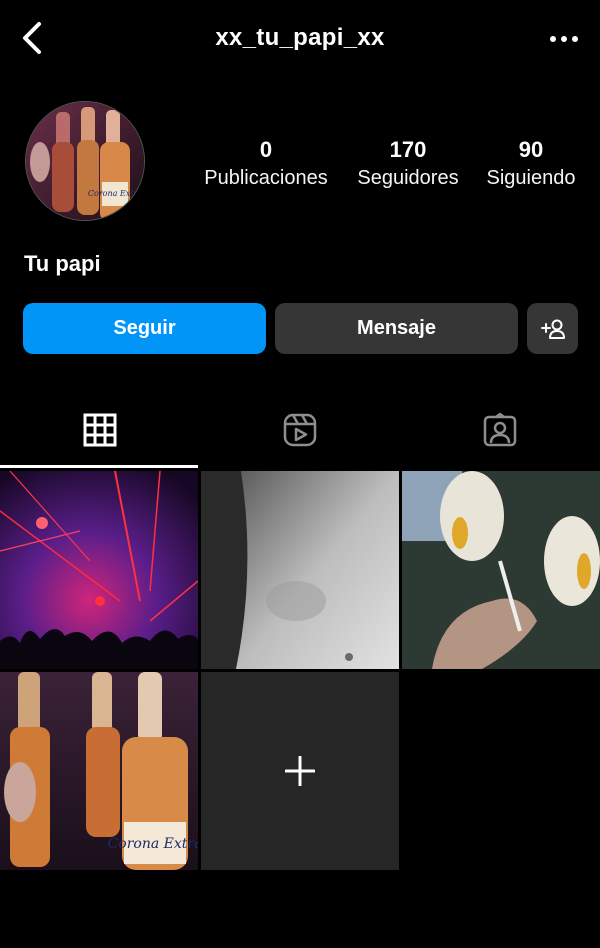 The width and height of the screenshot is (600, 948). Describe the element at coordinates (531, 149) in the screenshot. I see `stat-following-count: 90` at that location.